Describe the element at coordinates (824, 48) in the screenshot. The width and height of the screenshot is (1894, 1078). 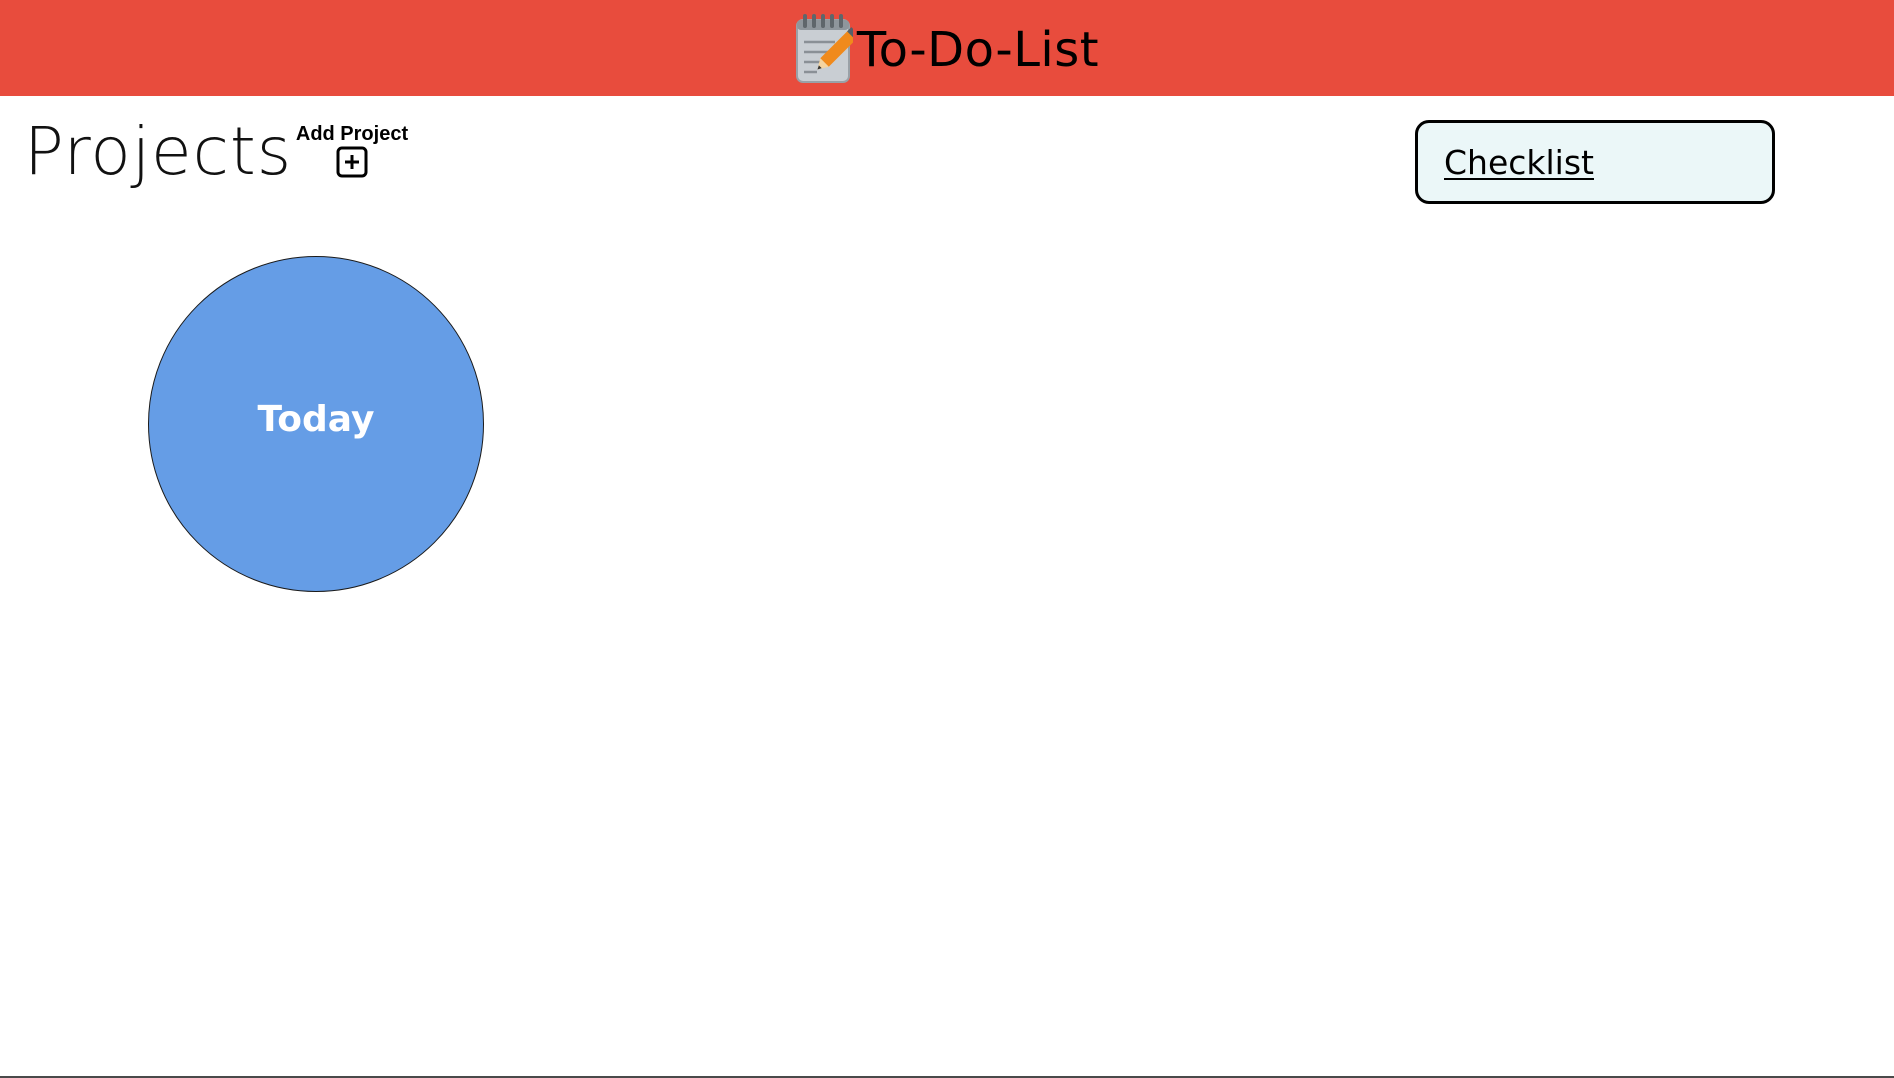
I see `notepad-pencil-icon` at that location.